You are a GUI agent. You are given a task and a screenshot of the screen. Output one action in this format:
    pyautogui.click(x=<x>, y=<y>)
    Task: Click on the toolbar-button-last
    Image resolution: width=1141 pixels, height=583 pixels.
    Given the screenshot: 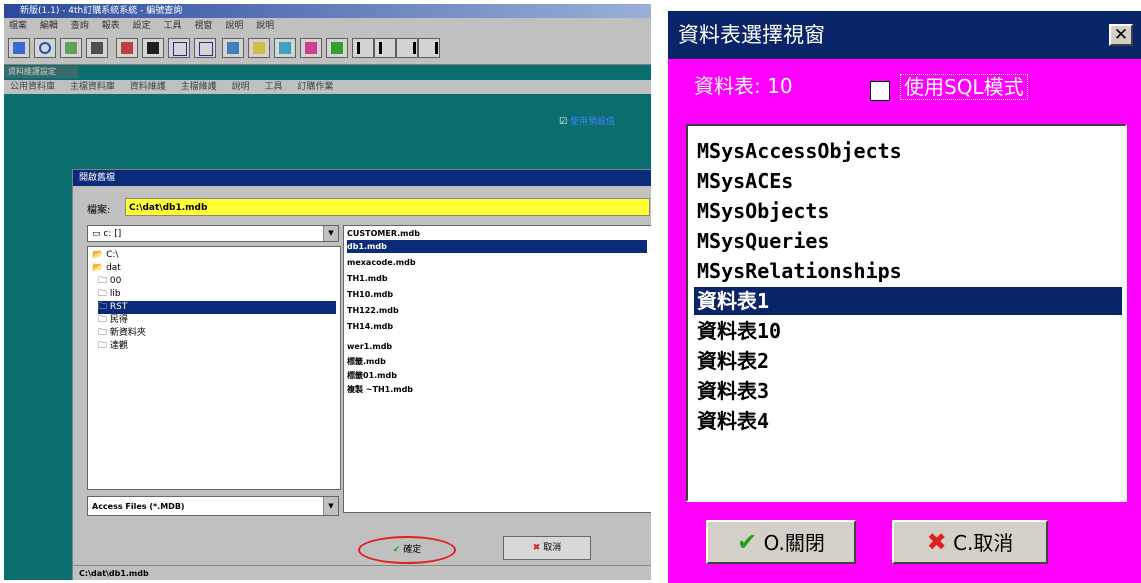 What is the action you would take?
    pyautogui.click(x=429, y=48)
    